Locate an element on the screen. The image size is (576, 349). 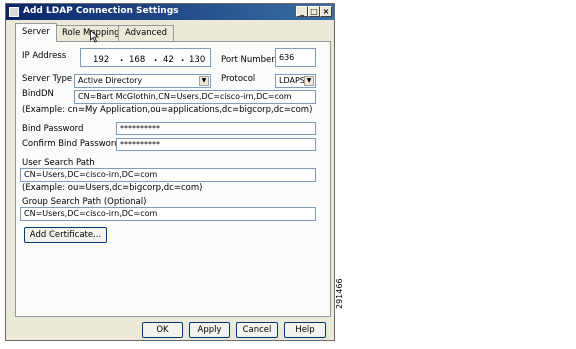
port-number-label: Port Number is located at coordinates (248, 60).